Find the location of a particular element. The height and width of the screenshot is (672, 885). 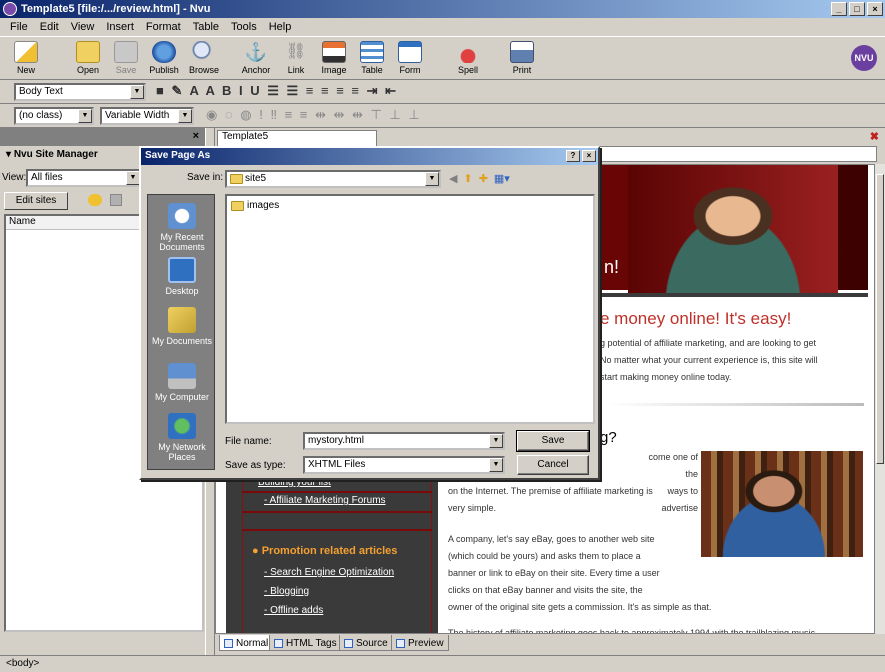

tab-source: Source is located at coordinates (366, 643).